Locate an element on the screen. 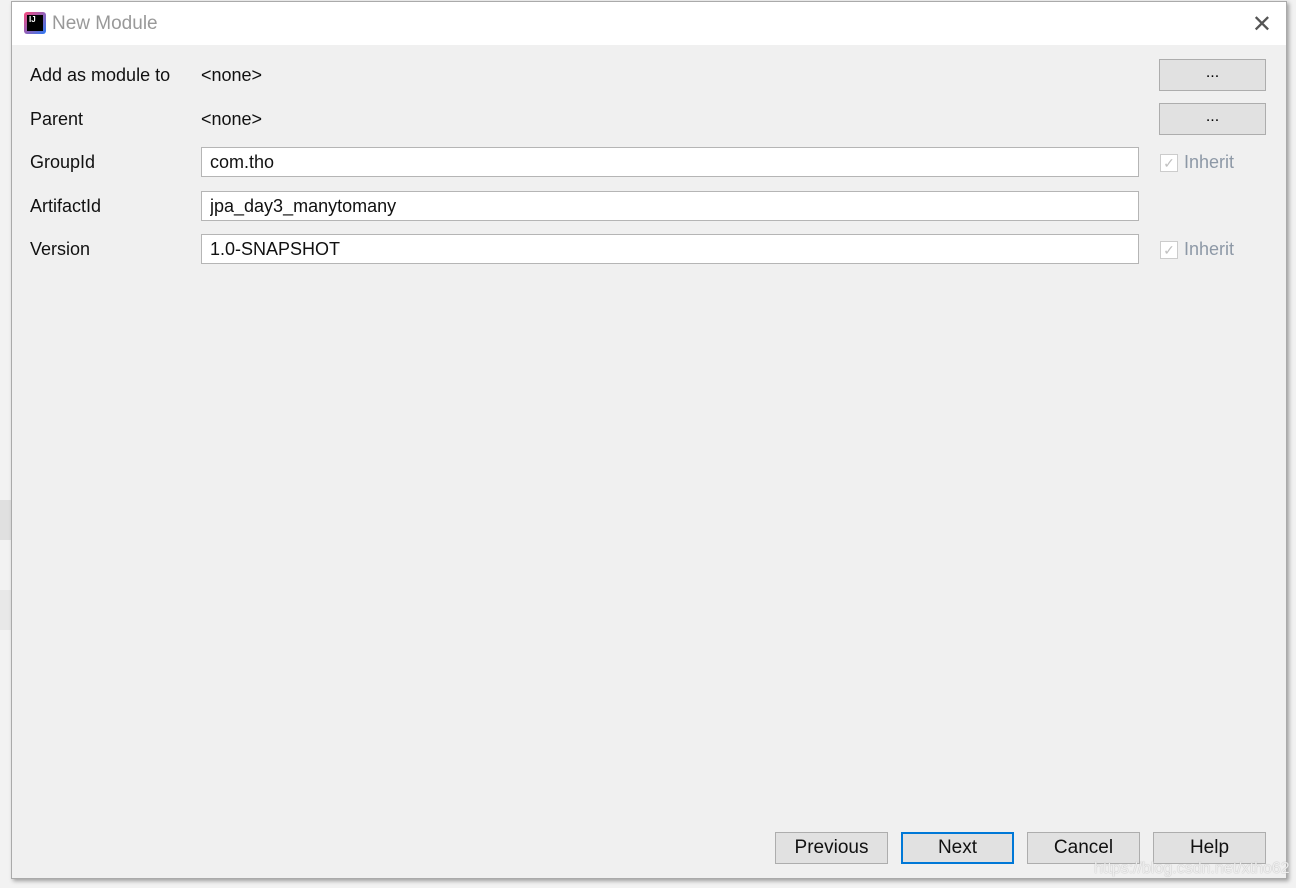 This screenshot has width=1296, height=888. parent-label: Parent is located at coordinates (57, 119).